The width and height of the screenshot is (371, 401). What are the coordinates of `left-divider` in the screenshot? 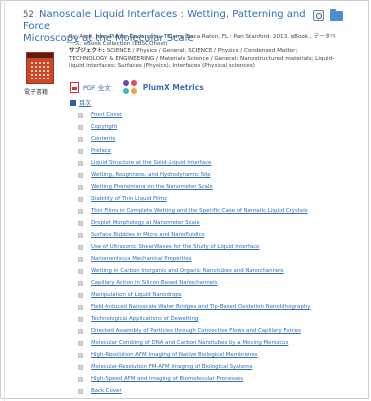 It's located at (4, 201).